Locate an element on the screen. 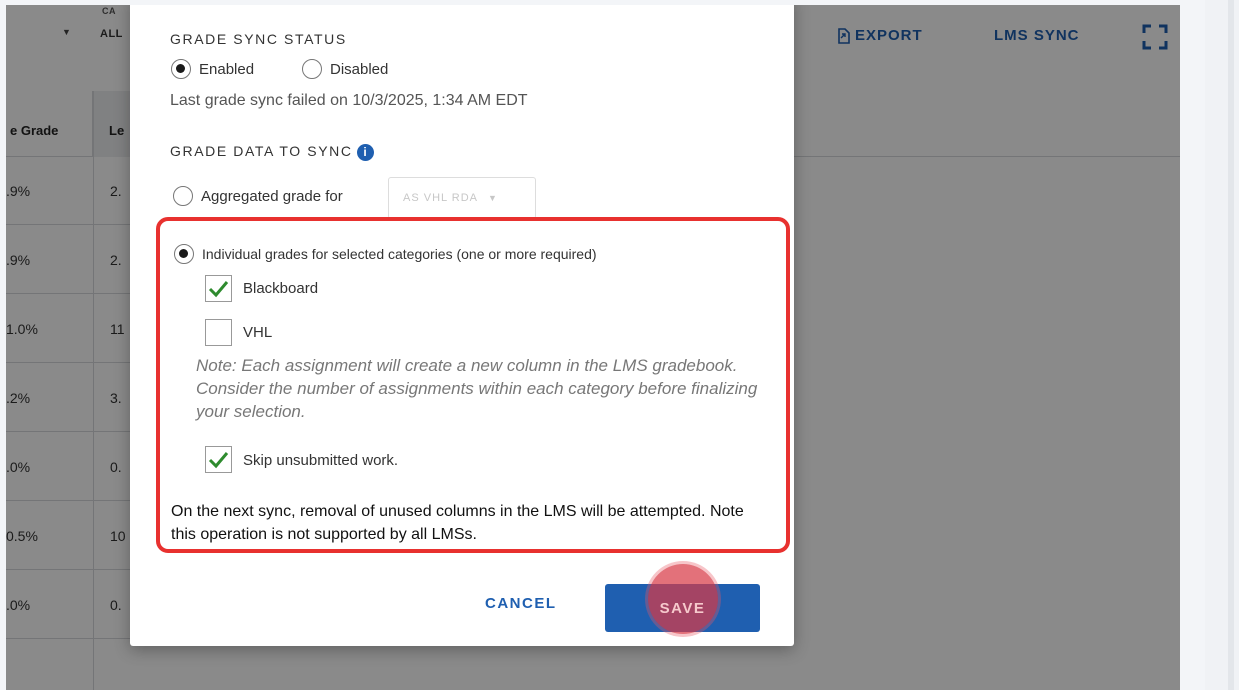 This screenshot has height=690, width=1239. vhl-checkbox is located at coordinates (218, 332).